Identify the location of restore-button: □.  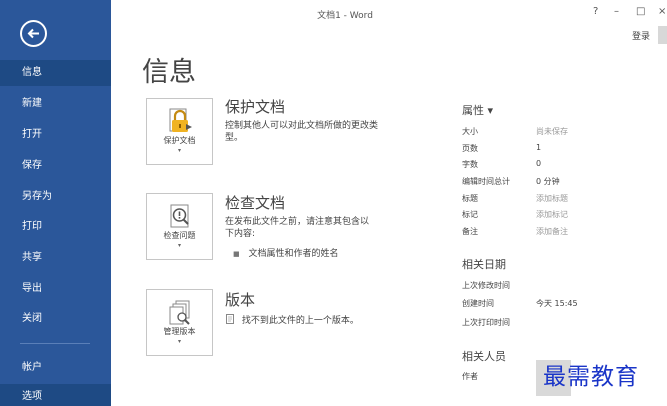
(640, 11).